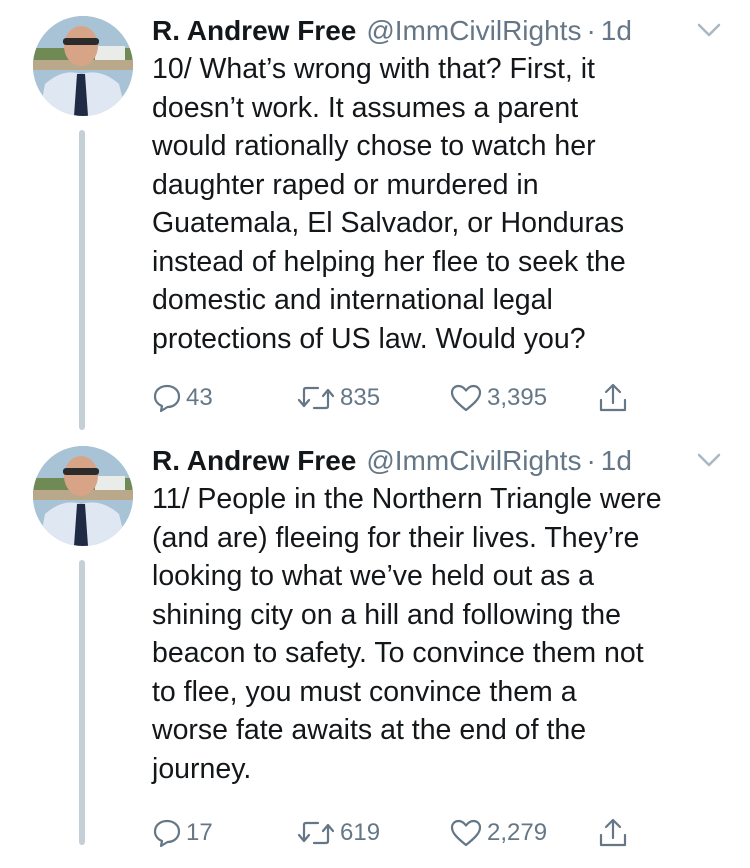 This screenshot has height=868, width=750. What do you see at coordinates (199, 832) in the screenshot?
I see `reply-count: 17` at bounding box center [199, 832].